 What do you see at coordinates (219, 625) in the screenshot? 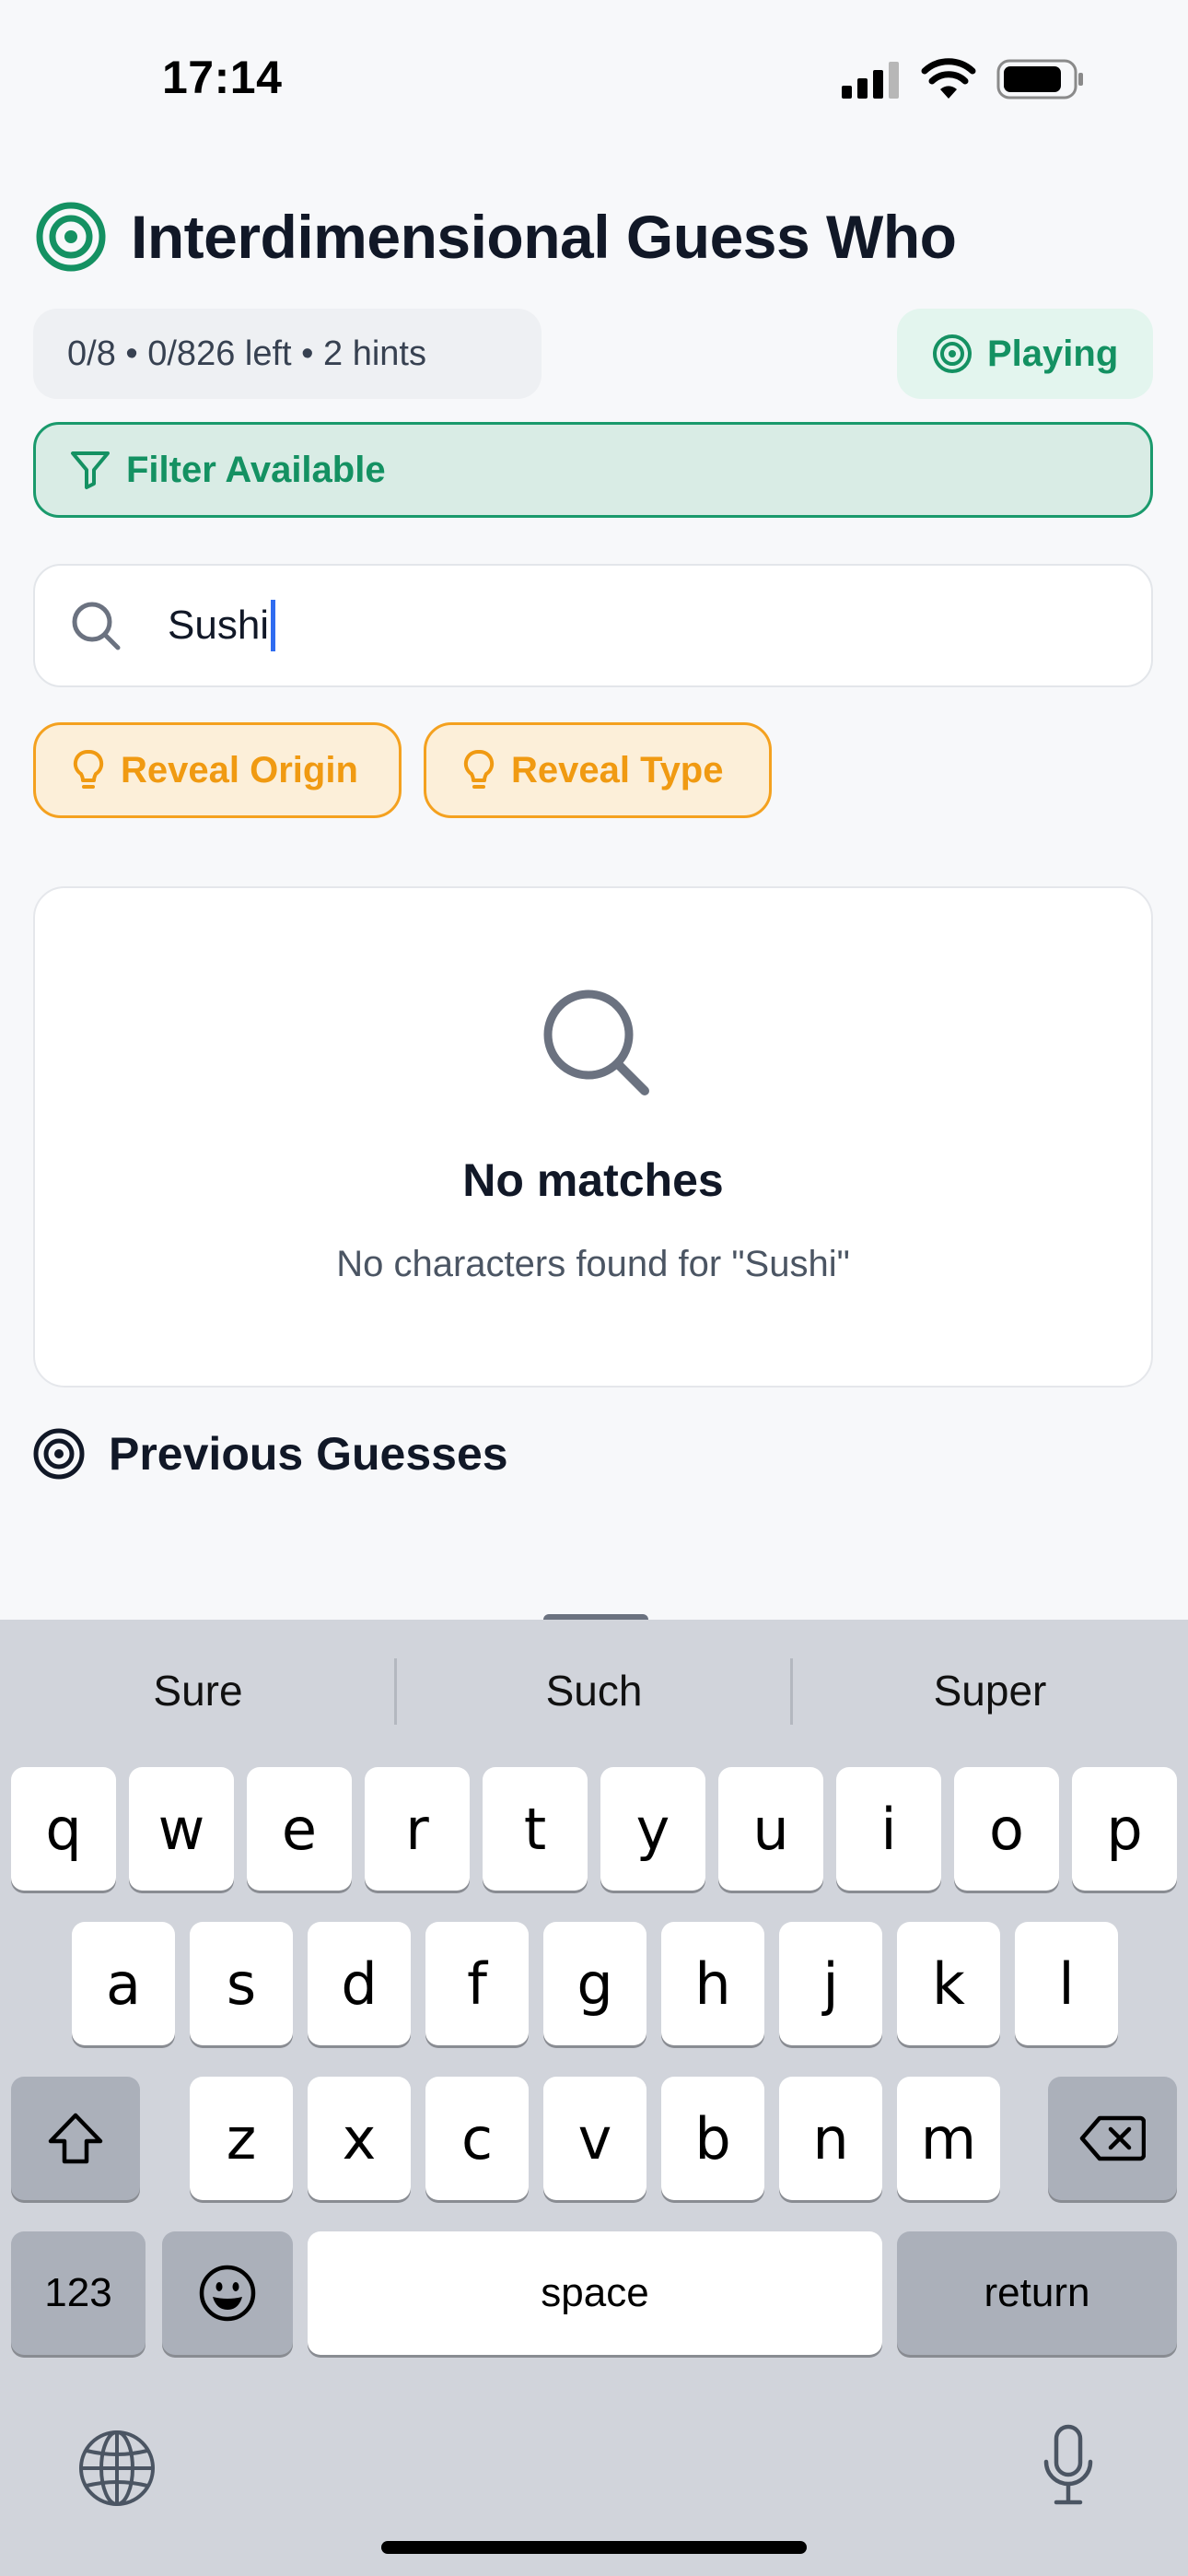
I see `search-value: Sushi` at bounding box center [219, 625].